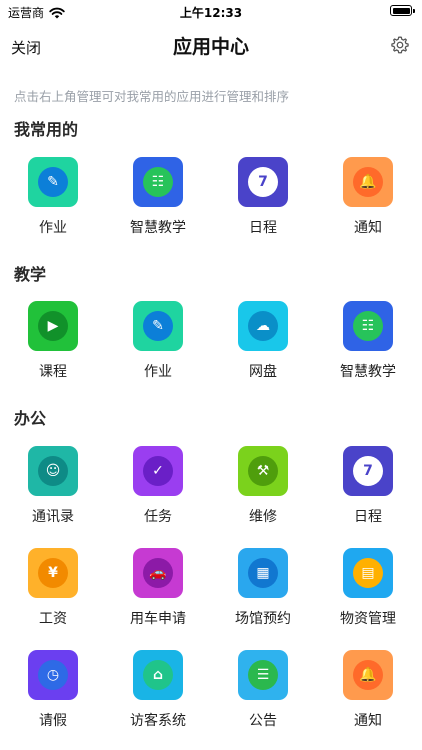 Image resolution: width=422 pixels, height=750 pixels. I want to click on section-title-teaching: 教学, so click(30, 274).